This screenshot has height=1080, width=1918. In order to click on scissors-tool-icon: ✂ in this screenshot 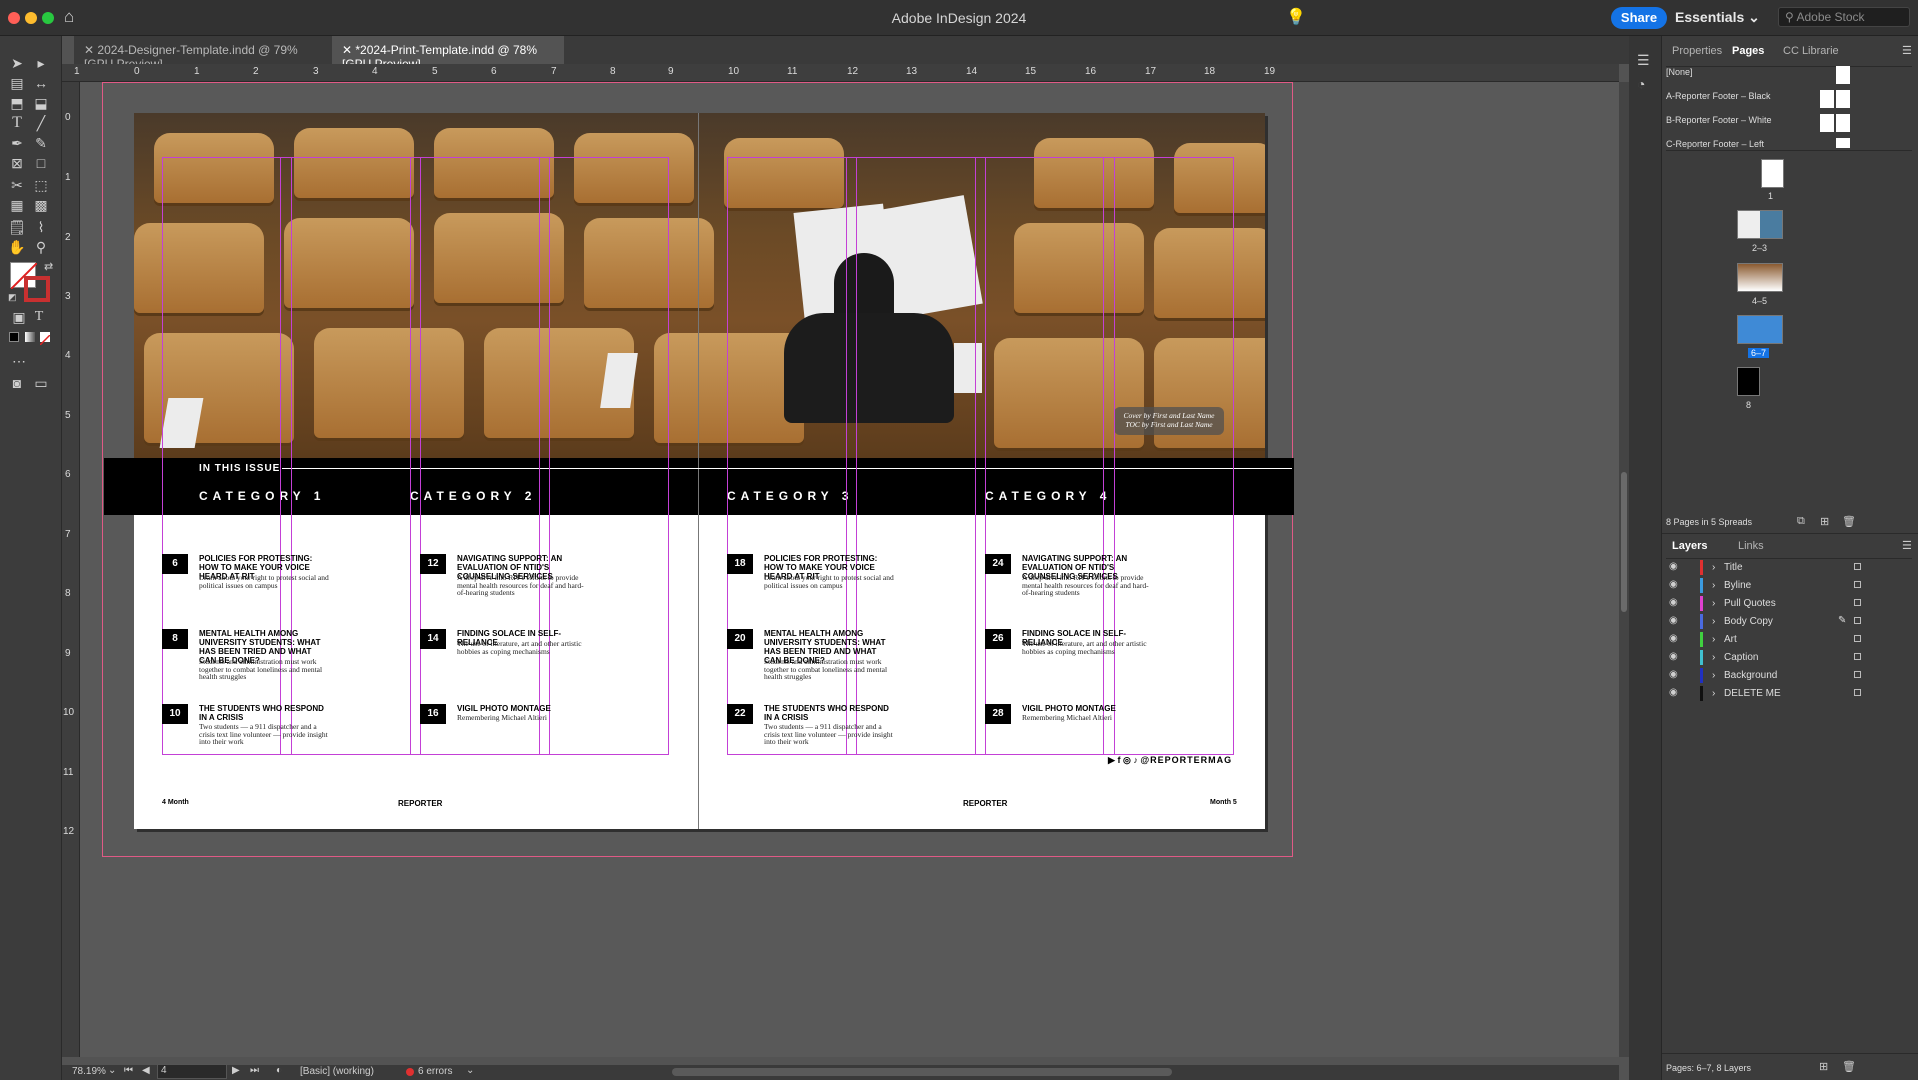, I will do `click(17, 185)`.